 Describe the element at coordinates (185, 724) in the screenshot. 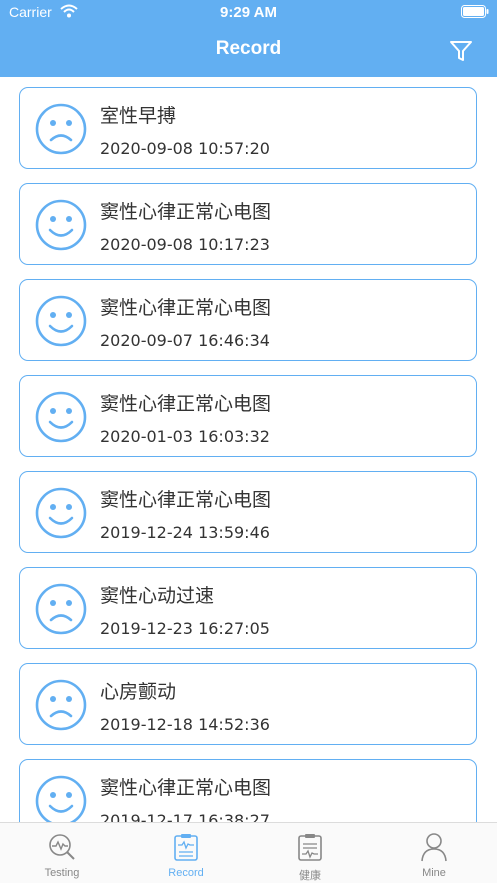

I see `record-timestamp: 2019-12-18 14:52:36` at that location.